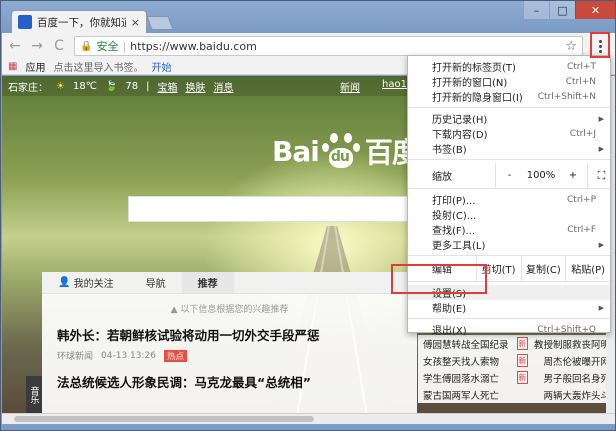 This screenshot has height=431, width=616. What do you see at coordinates (477, 98) in the screenshot?
I see `menu-item-label: 打开新的隐身窗口(I)` at bounding box center [477, 98].